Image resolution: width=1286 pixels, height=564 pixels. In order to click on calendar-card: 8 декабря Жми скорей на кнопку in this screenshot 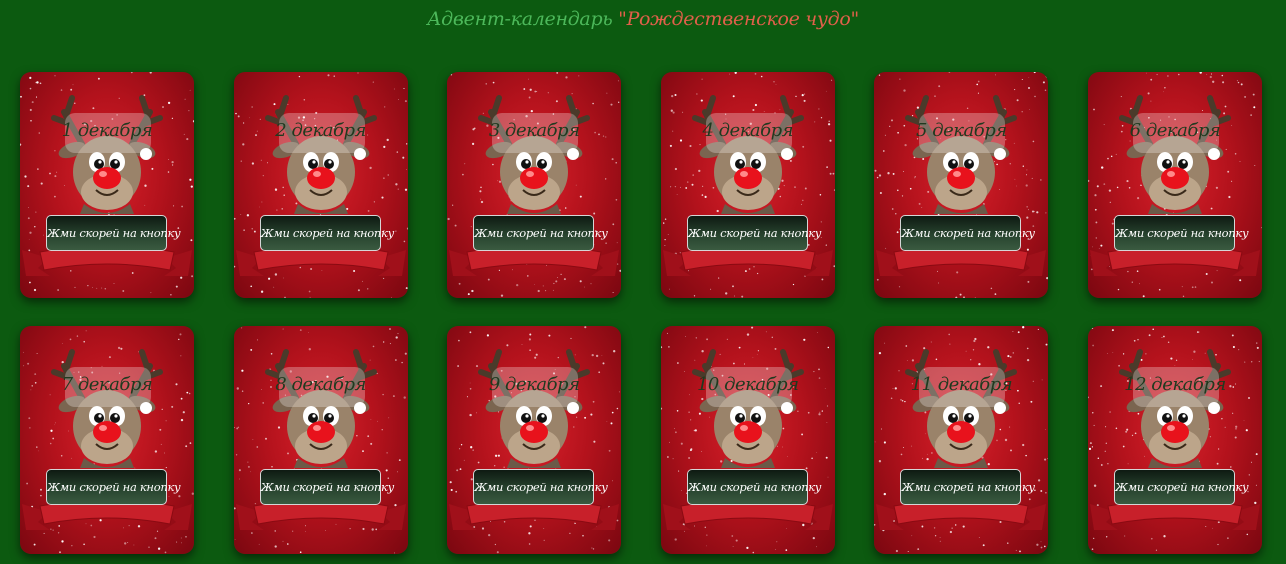, I will do `click(320, 440)`.